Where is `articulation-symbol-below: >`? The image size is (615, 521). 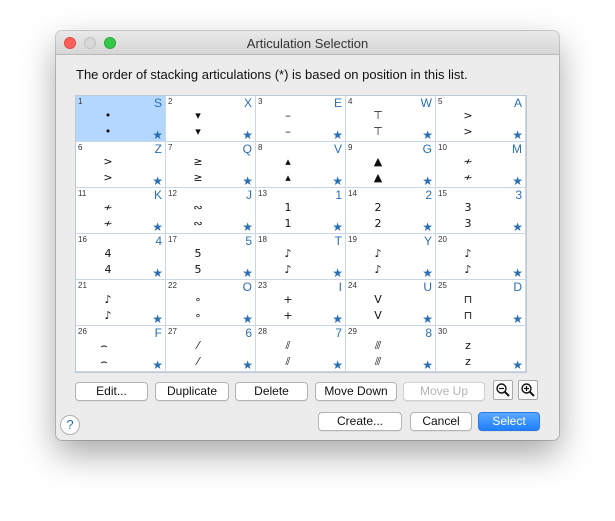
articulation-symbol-below: > is located at coordinates (108, 177).